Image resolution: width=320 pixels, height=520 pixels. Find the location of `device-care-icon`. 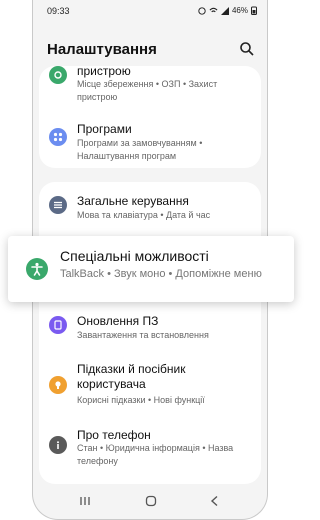

device-care-icon is located at coordinates (58, 75).